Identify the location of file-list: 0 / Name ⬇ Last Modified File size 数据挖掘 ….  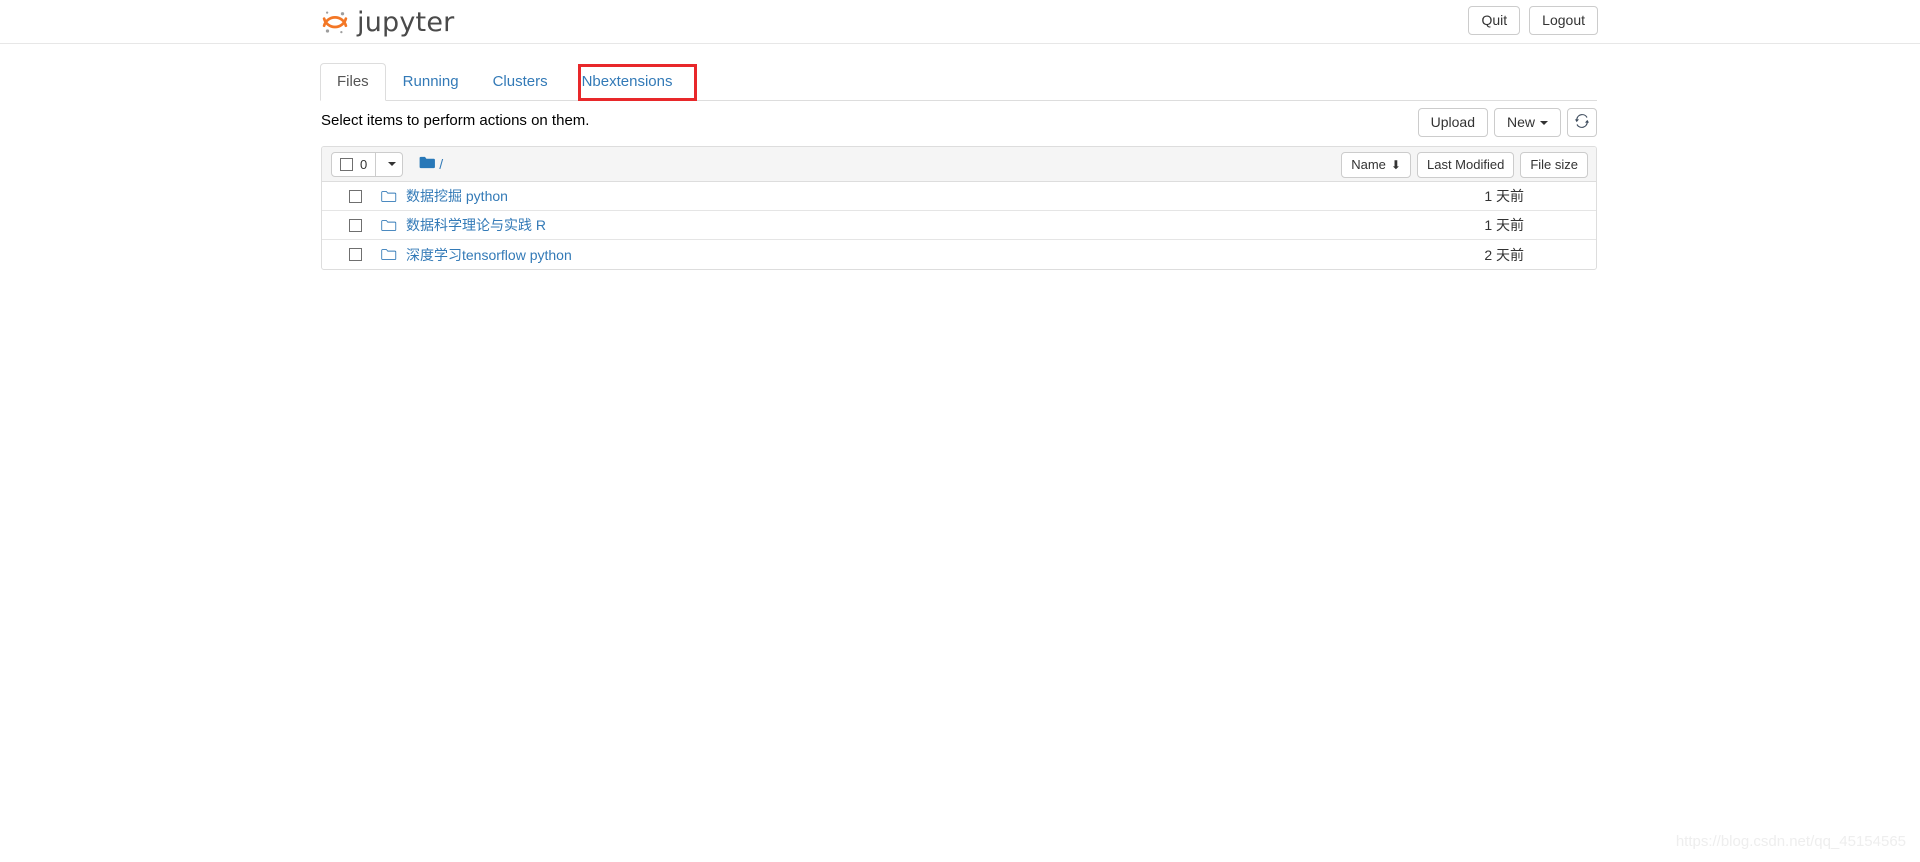
(959, 208).